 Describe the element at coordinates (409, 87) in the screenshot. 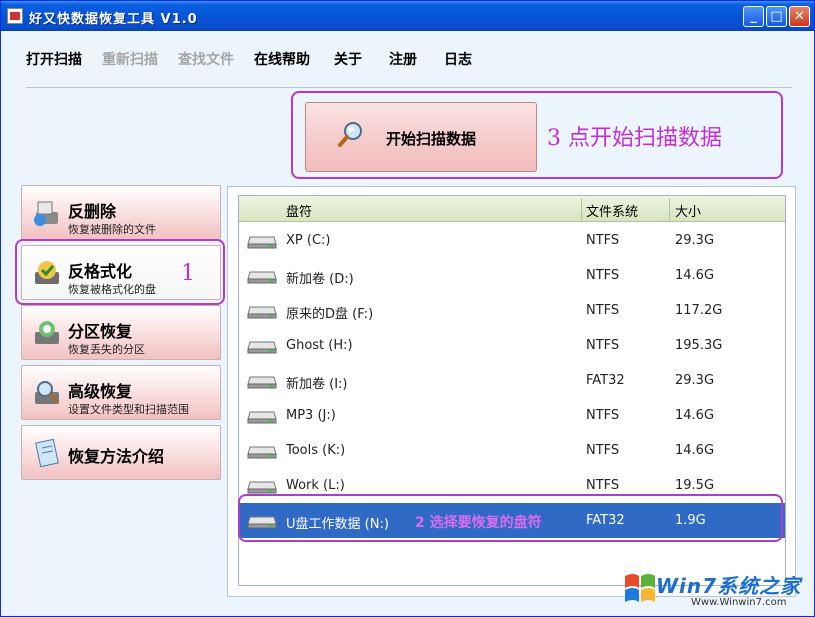

I see `menu-divider` at that location.